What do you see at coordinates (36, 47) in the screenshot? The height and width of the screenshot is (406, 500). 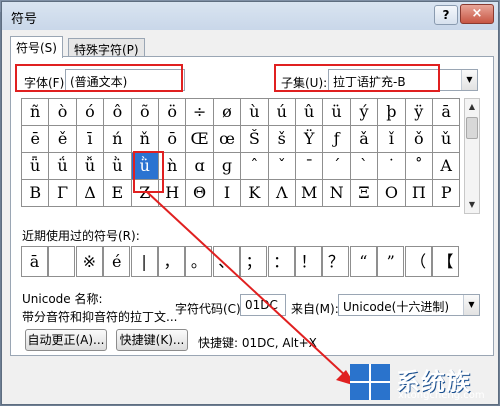 I see `tab-symbols: 符号(S)` at bounding box center [36, 47].